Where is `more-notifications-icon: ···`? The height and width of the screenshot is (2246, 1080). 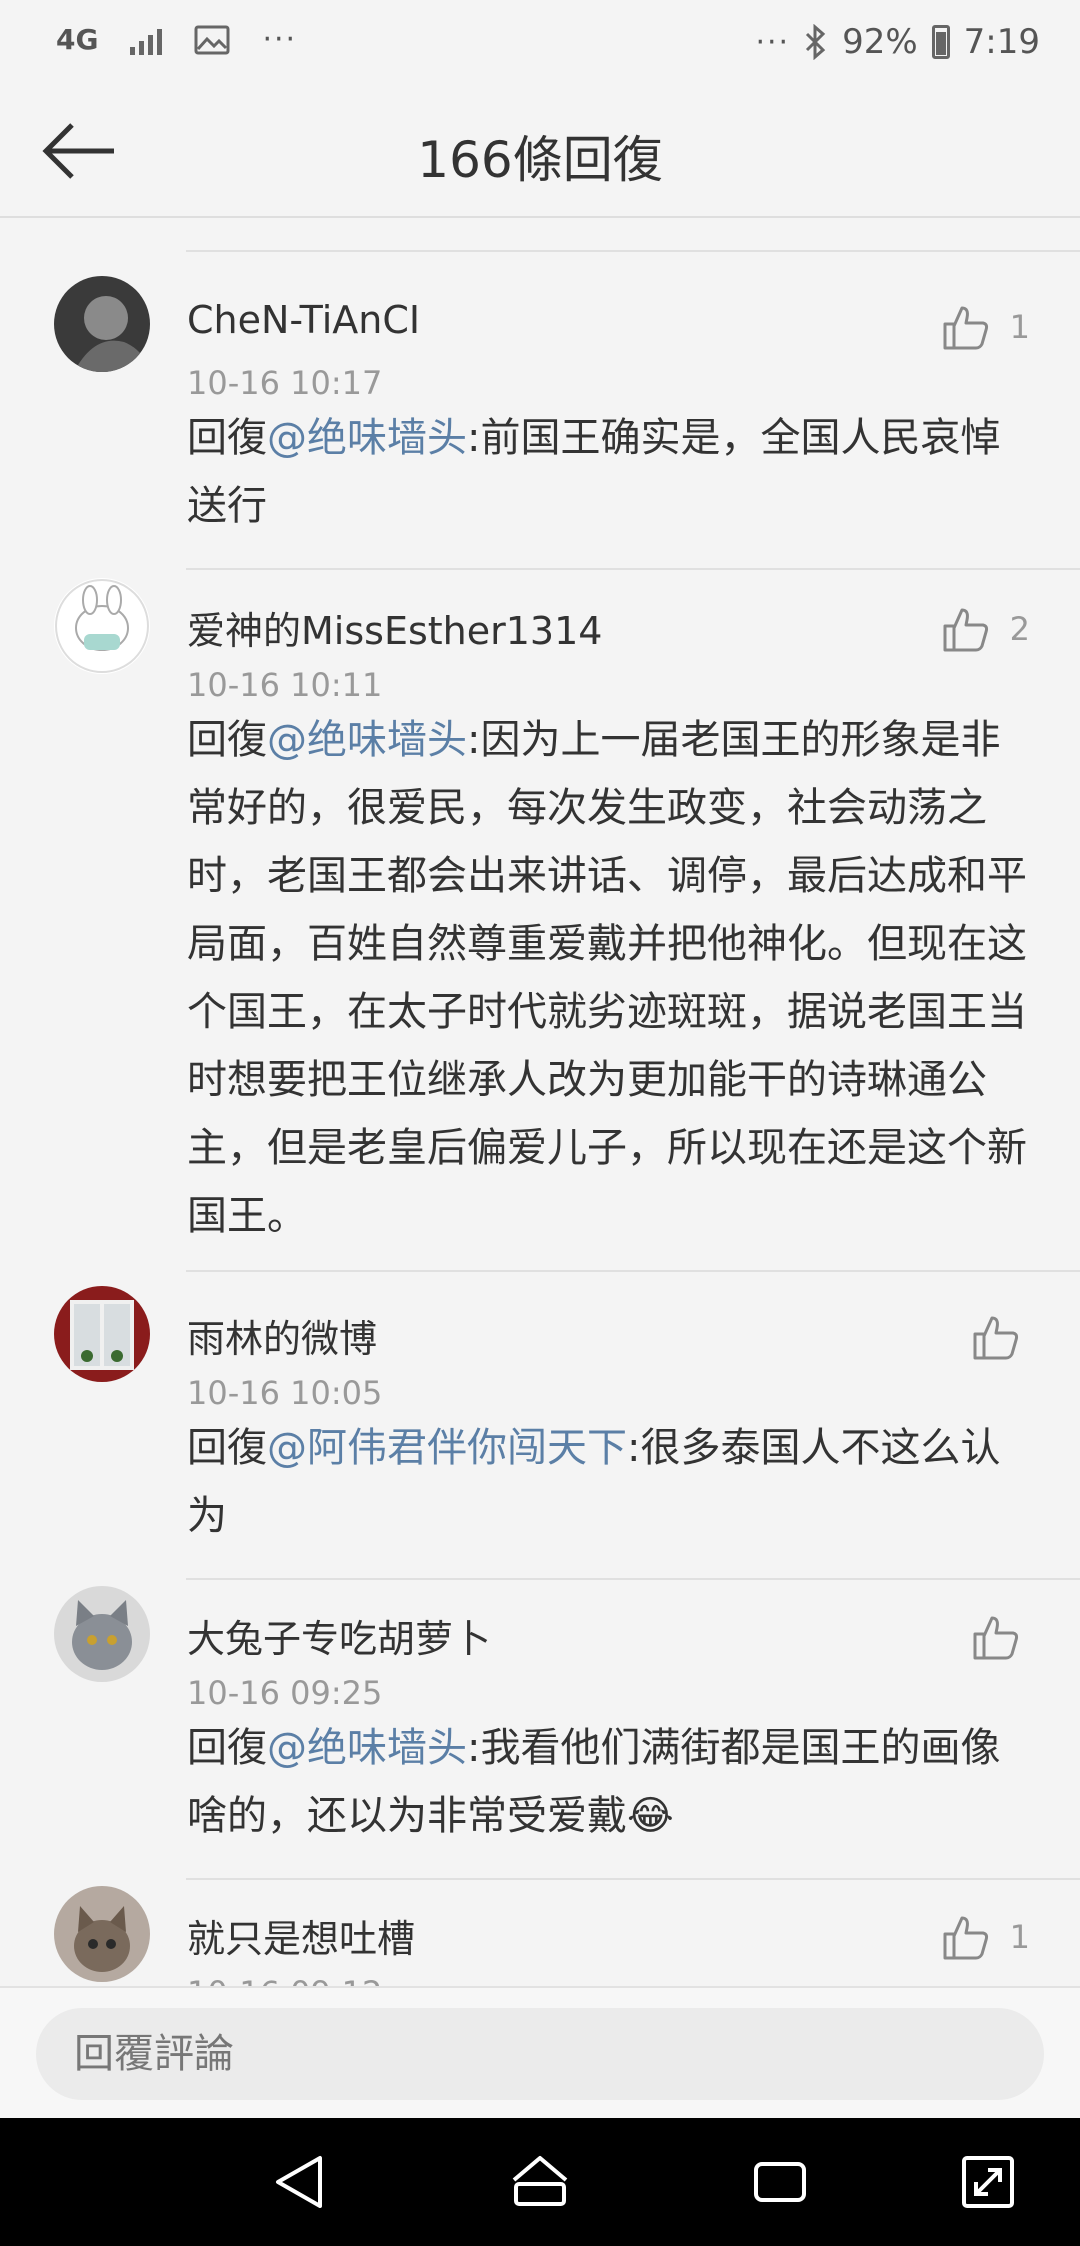 more-notifications-icon: ··· is located at coordinates (280, 39).